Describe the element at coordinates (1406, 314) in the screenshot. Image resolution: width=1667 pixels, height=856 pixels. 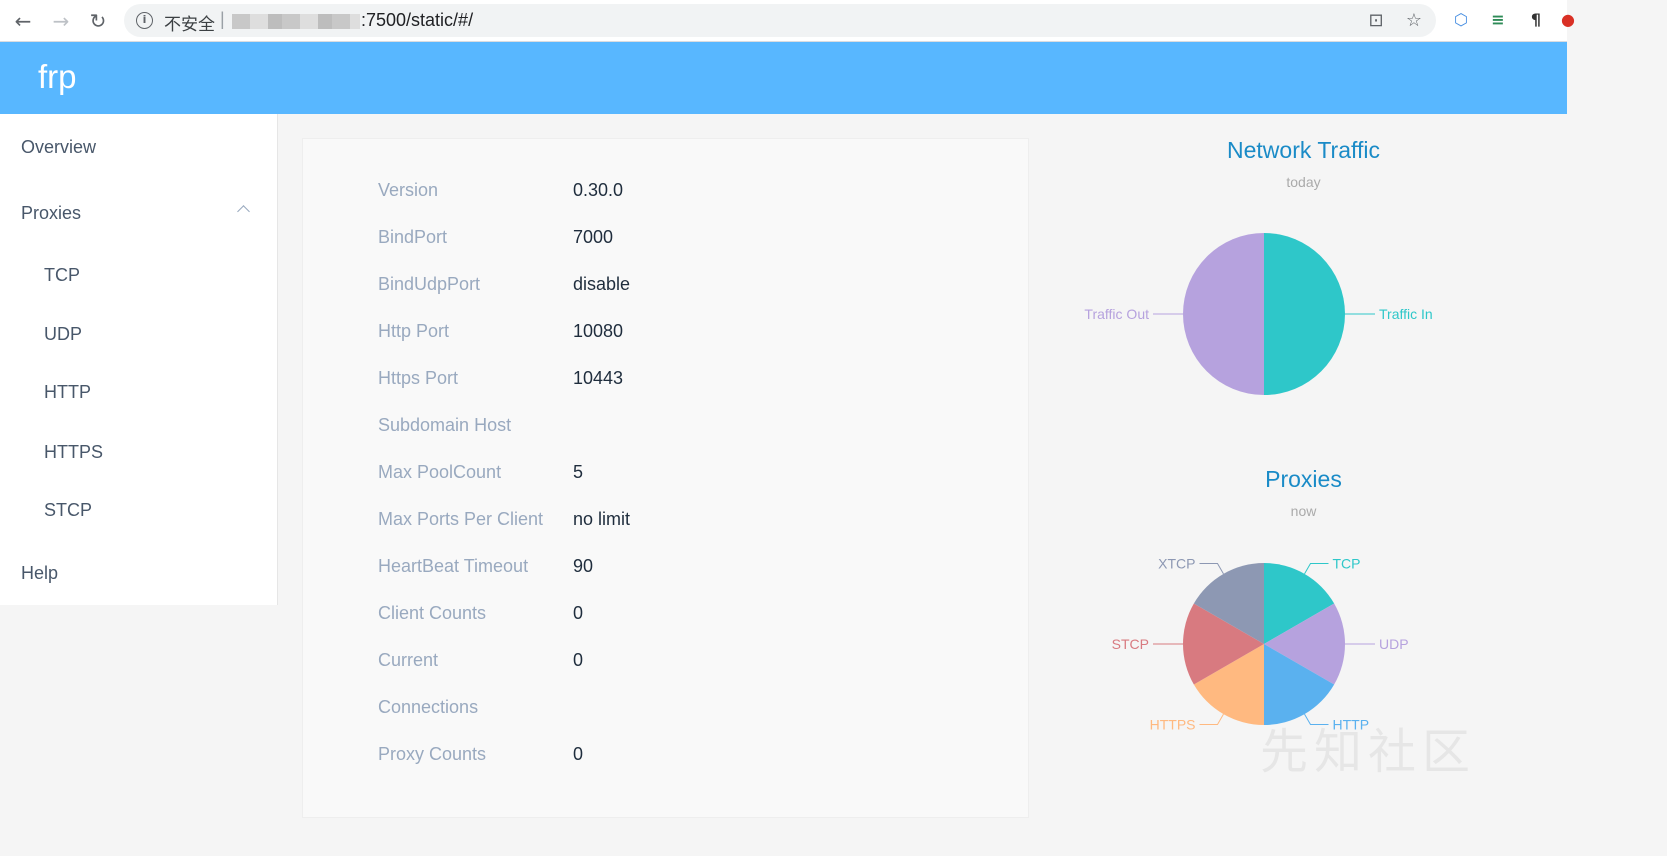
I see `pie-label-traffic-in: Traffic In` at that location.